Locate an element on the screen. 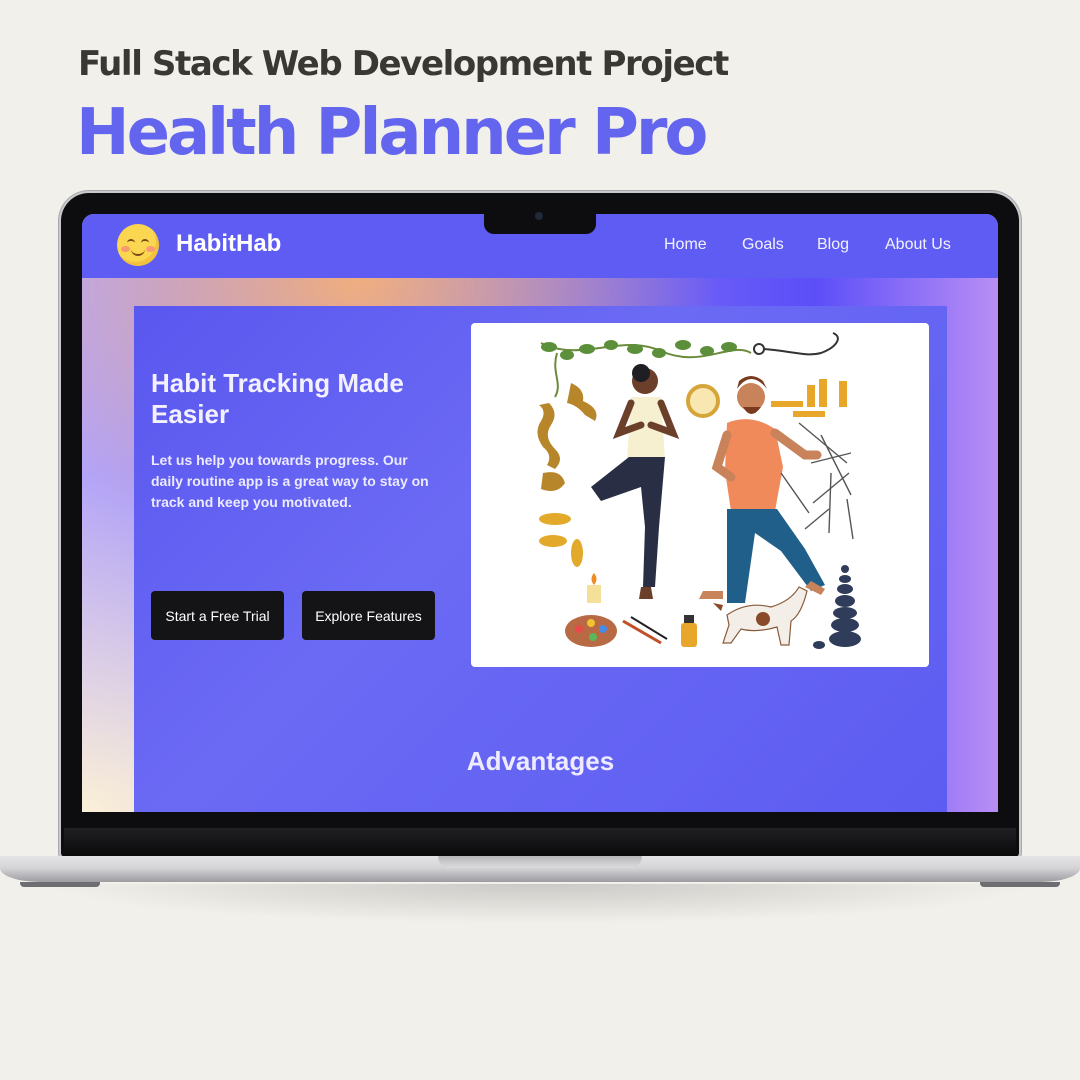 The image size is (1080, 1080). laptop-shadow is located at coordinates (540, 904).